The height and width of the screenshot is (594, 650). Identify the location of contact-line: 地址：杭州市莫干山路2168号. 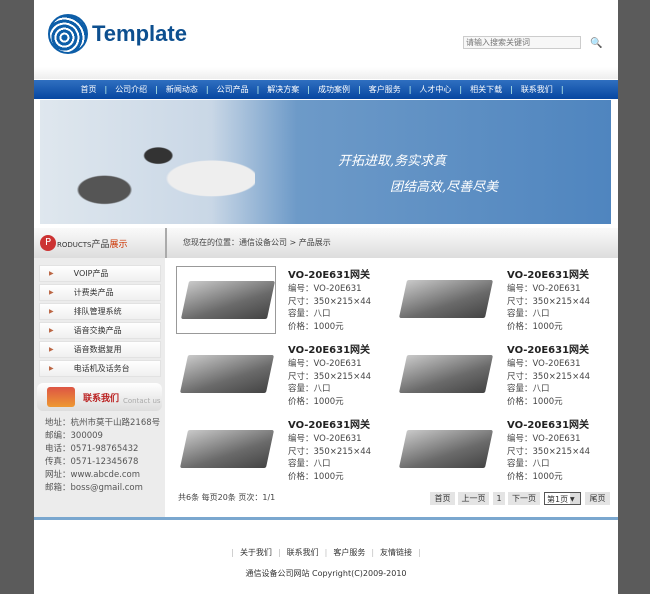
(103, 423).